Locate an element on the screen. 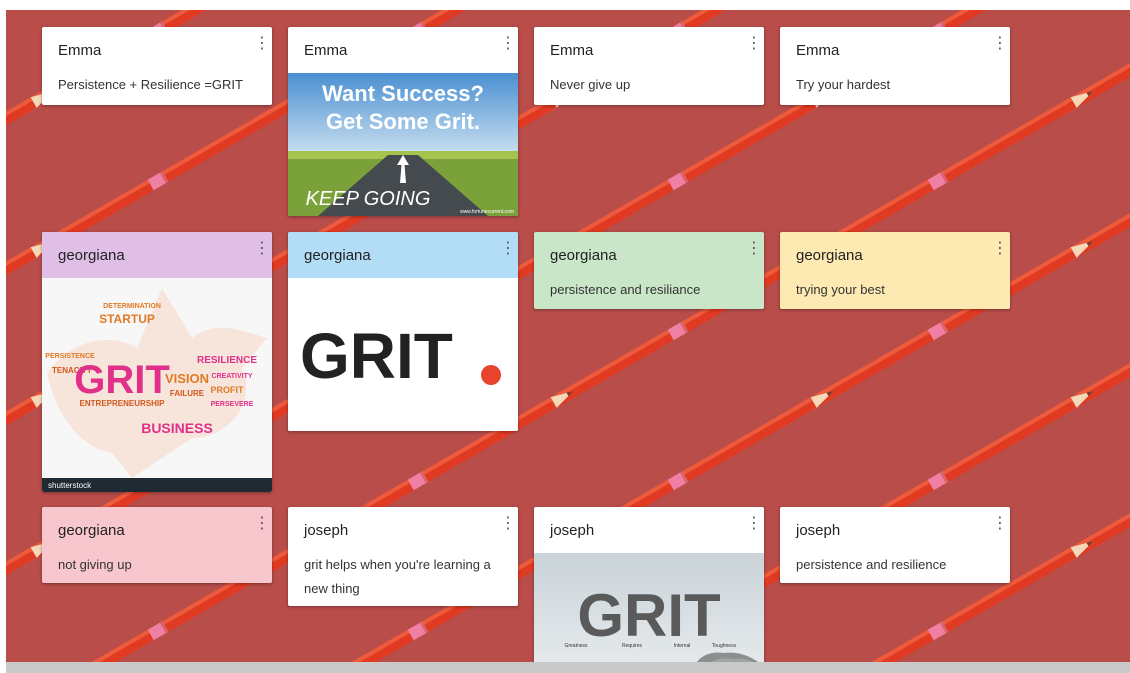 The image size is (1130, 673). word-cloud-word: CREATIVITY is located at coordinates (231, 376).